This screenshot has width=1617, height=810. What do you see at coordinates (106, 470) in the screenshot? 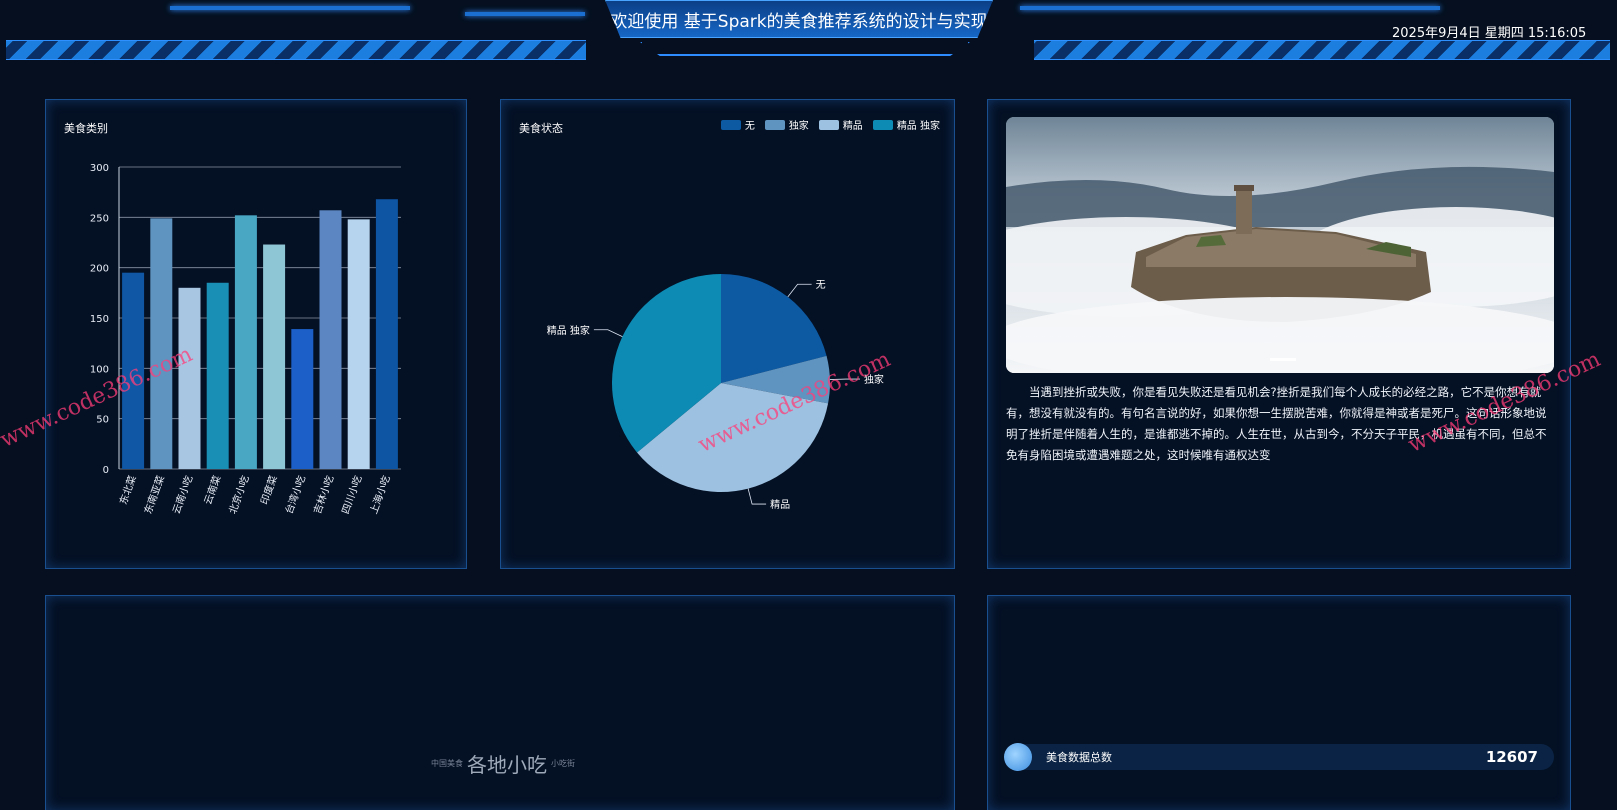
I see `y-tick-label: 0` at bounding box center [106, 470].